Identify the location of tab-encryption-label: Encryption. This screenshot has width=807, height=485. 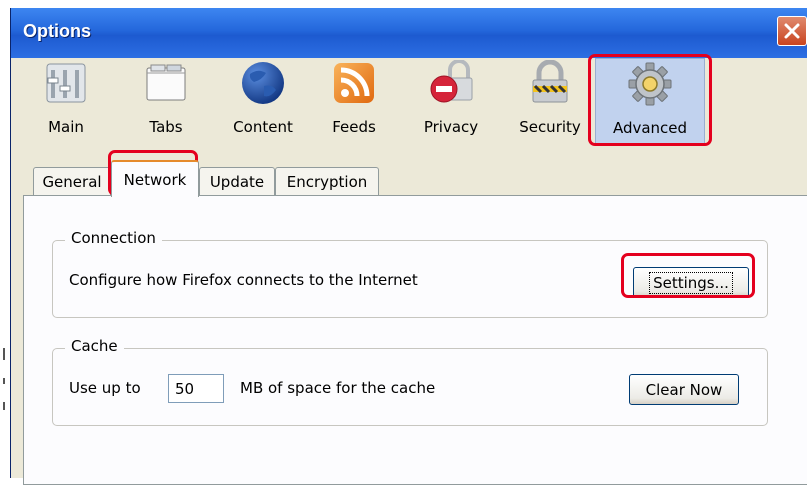
(327, 182).